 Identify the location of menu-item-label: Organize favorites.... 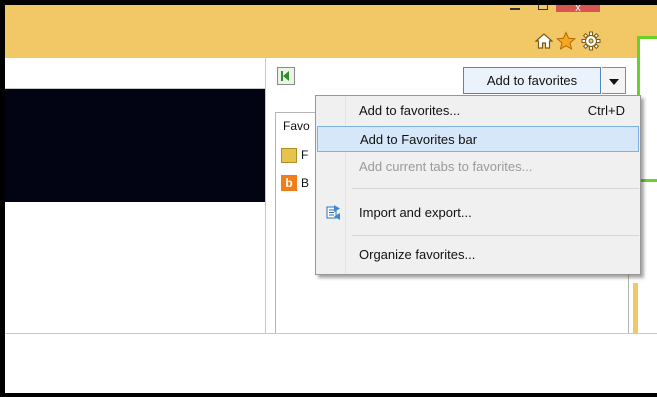
(417, 254).